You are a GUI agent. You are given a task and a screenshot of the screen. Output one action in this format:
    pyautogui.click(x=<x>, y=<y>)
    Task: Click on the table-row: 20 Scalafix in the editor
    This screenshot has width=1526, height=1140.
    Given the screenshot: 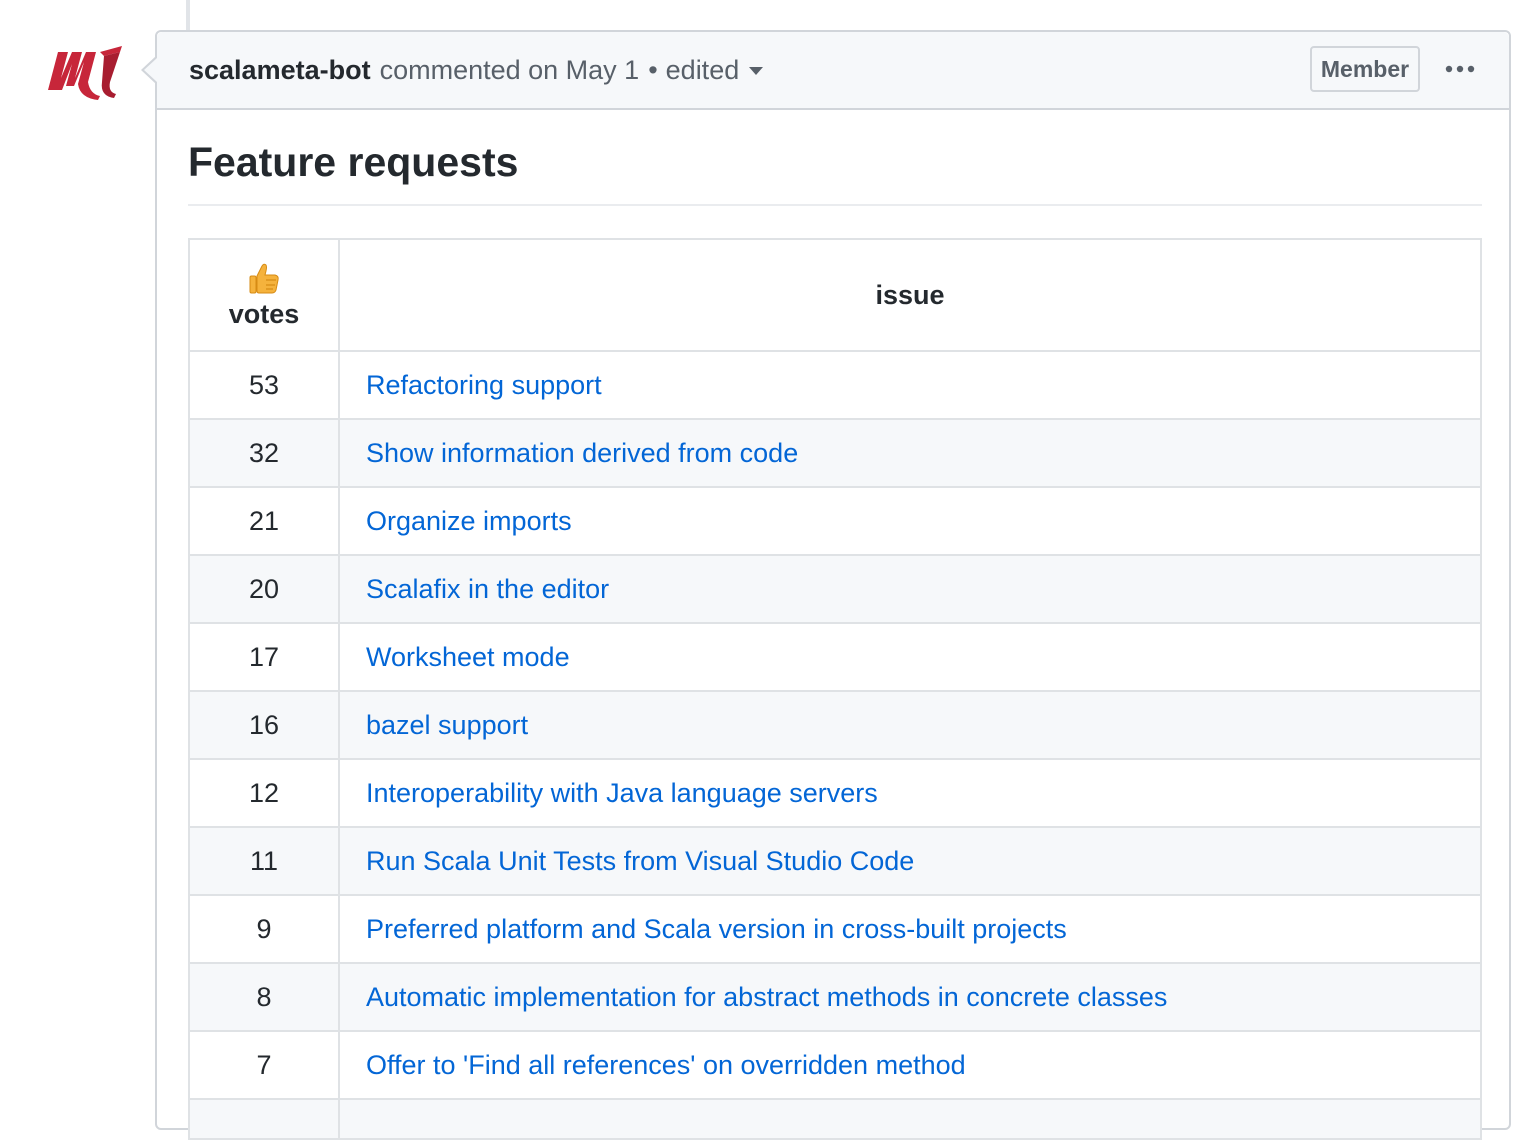 What is the action you would take?
    pyautogui.click(x=835, y=589)
    